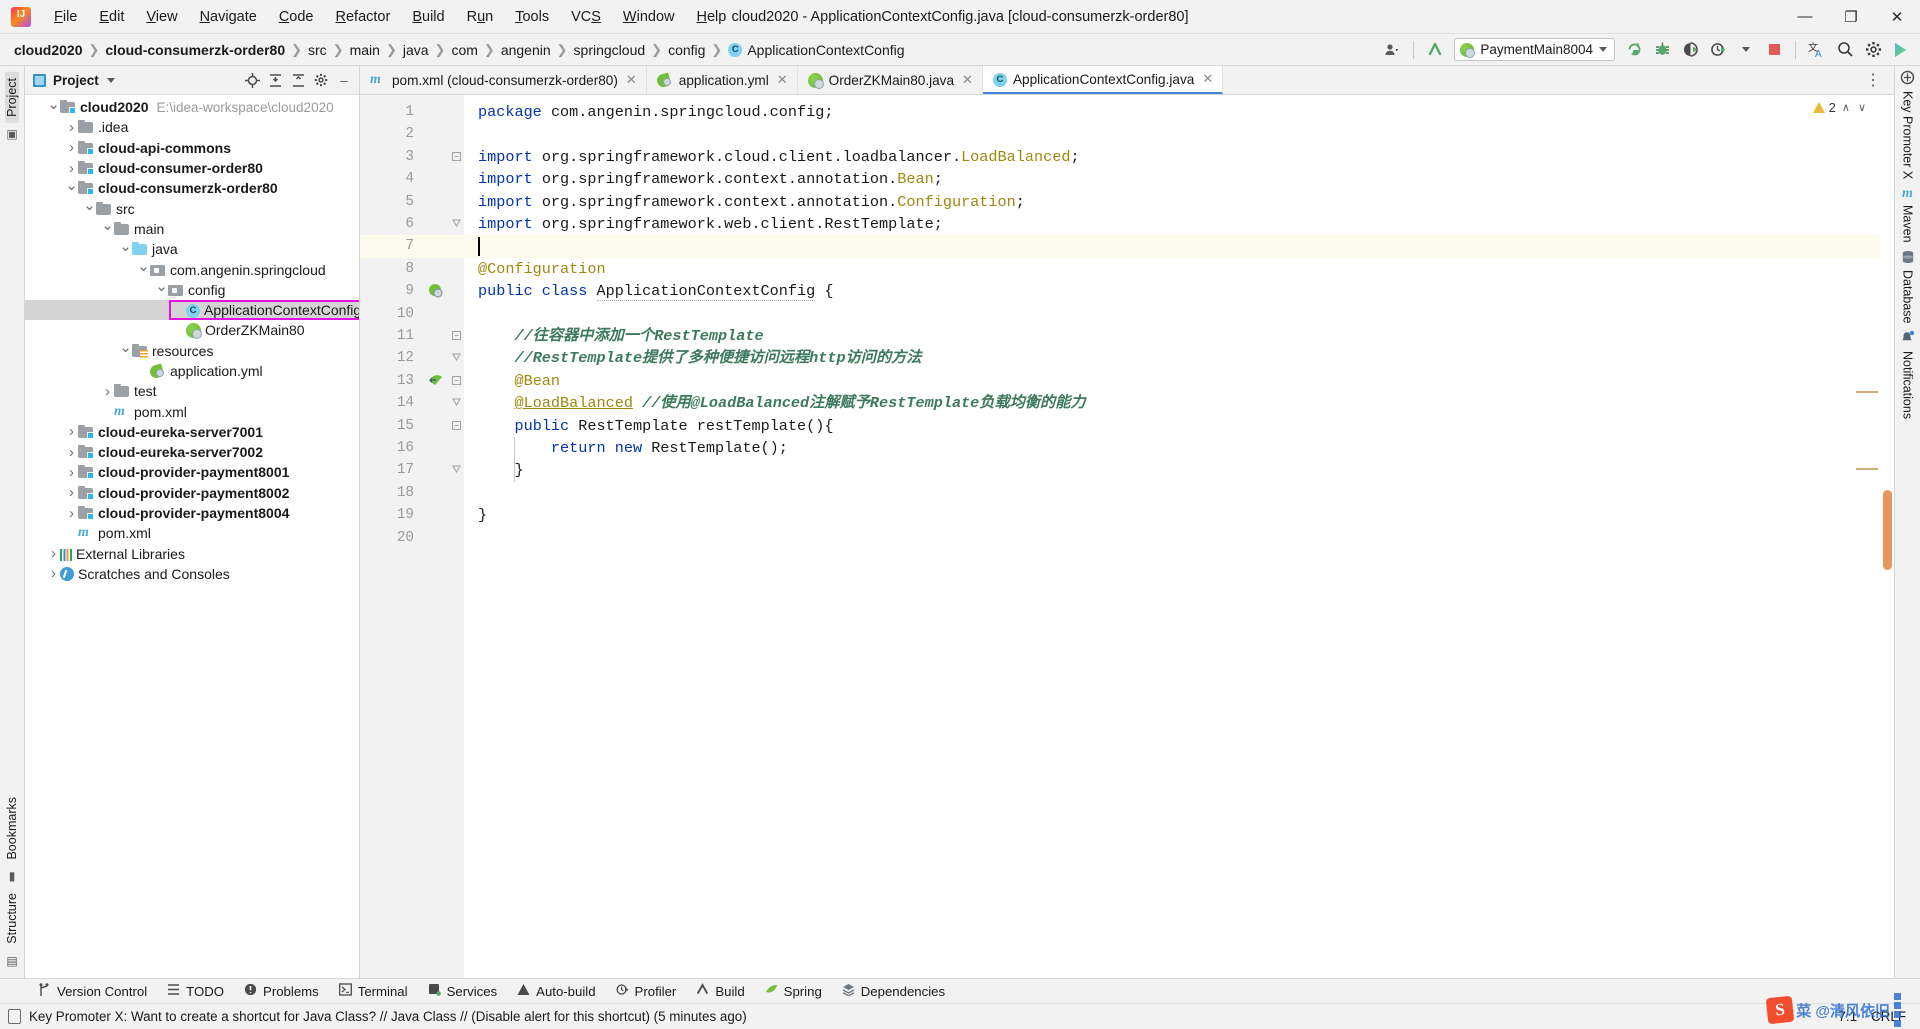 The width and height of the screenshot is (1920, 1029). I want to click on breadcrumb-item-2: src, so click(317, 50).